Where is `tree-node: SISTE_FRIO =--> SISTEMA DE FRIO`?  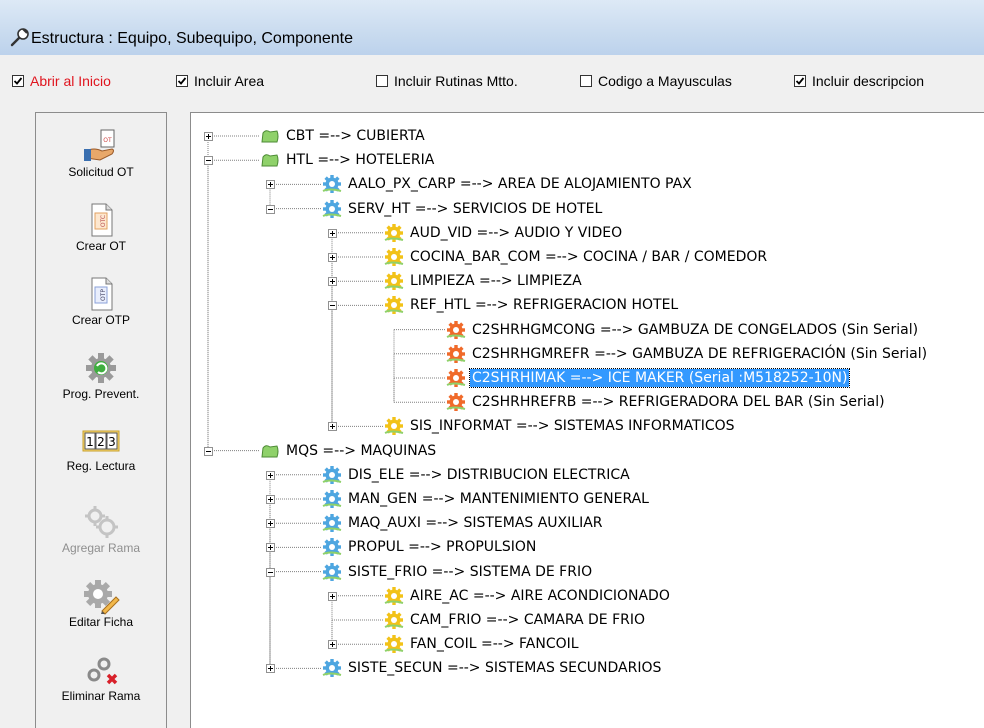 tree-node: SISTE_FRIO =--> SISTEMA DE FRIO is located at coordinates (458, 572).